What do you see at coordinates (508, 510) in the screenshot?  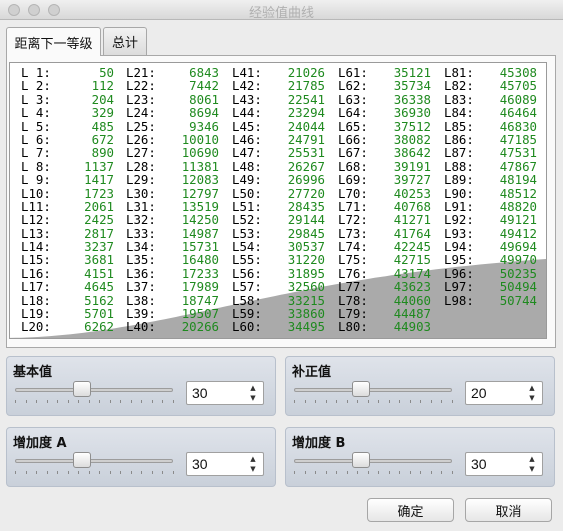 I see `cancel-button: 取消` at bounding box center [508, 510].